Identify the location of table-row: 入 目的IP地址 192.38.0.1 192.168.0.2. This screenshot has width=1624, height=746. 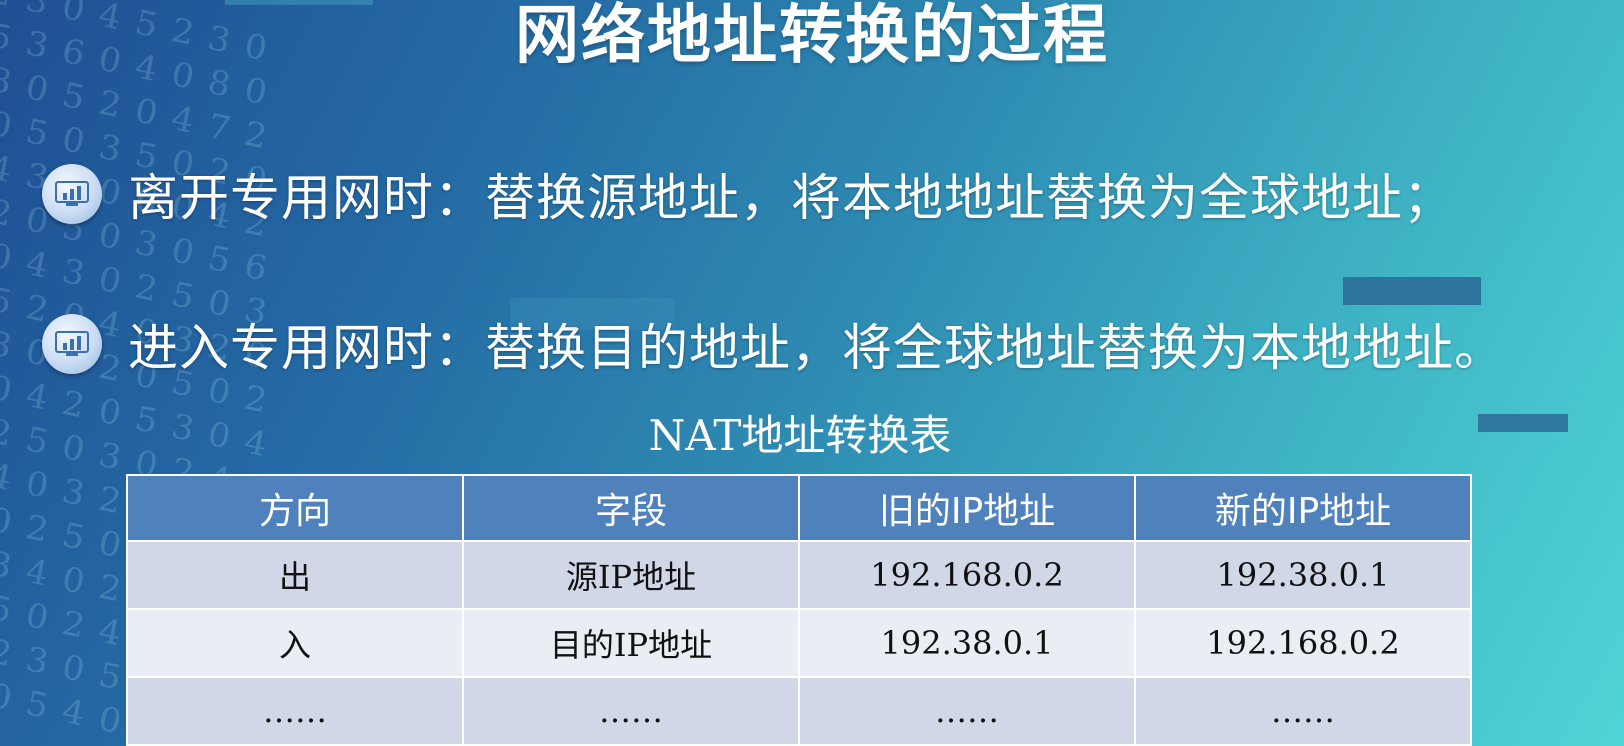
(799, 643).